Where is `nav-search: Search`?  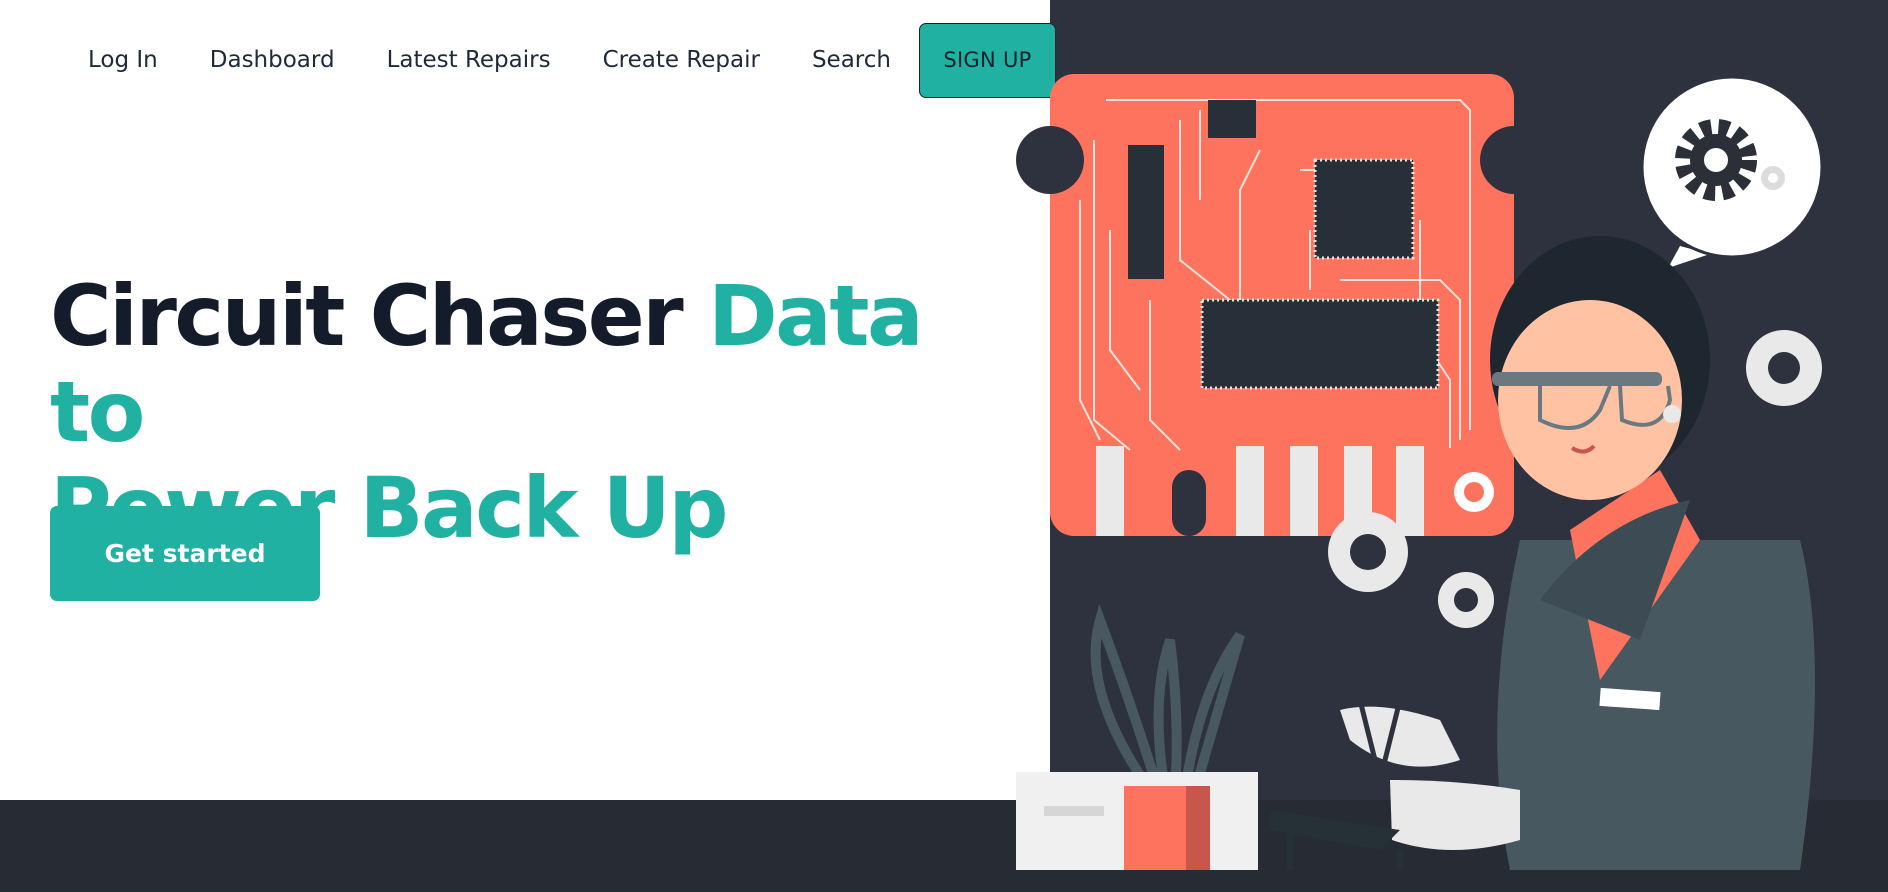
nav-search: Search is located at coordinates (851, 60).